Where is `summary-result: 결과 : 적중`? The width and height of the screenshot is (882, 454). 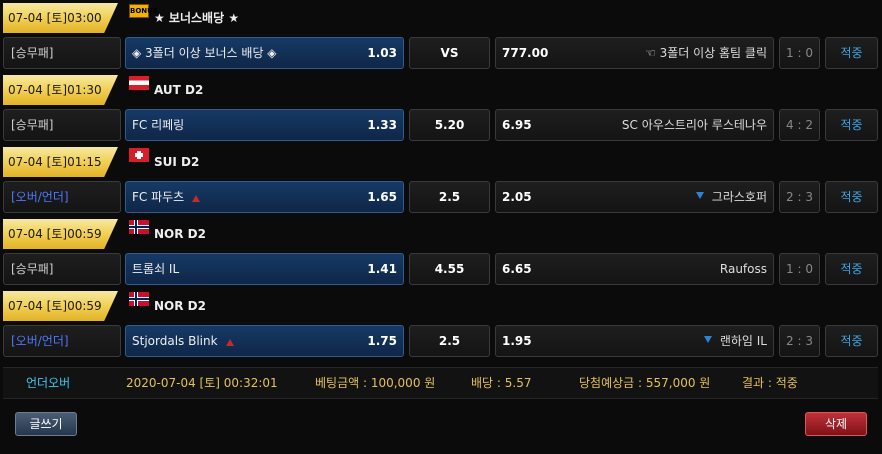 summary-result: 결과 : 적중 is located at coordinates (770, 383).